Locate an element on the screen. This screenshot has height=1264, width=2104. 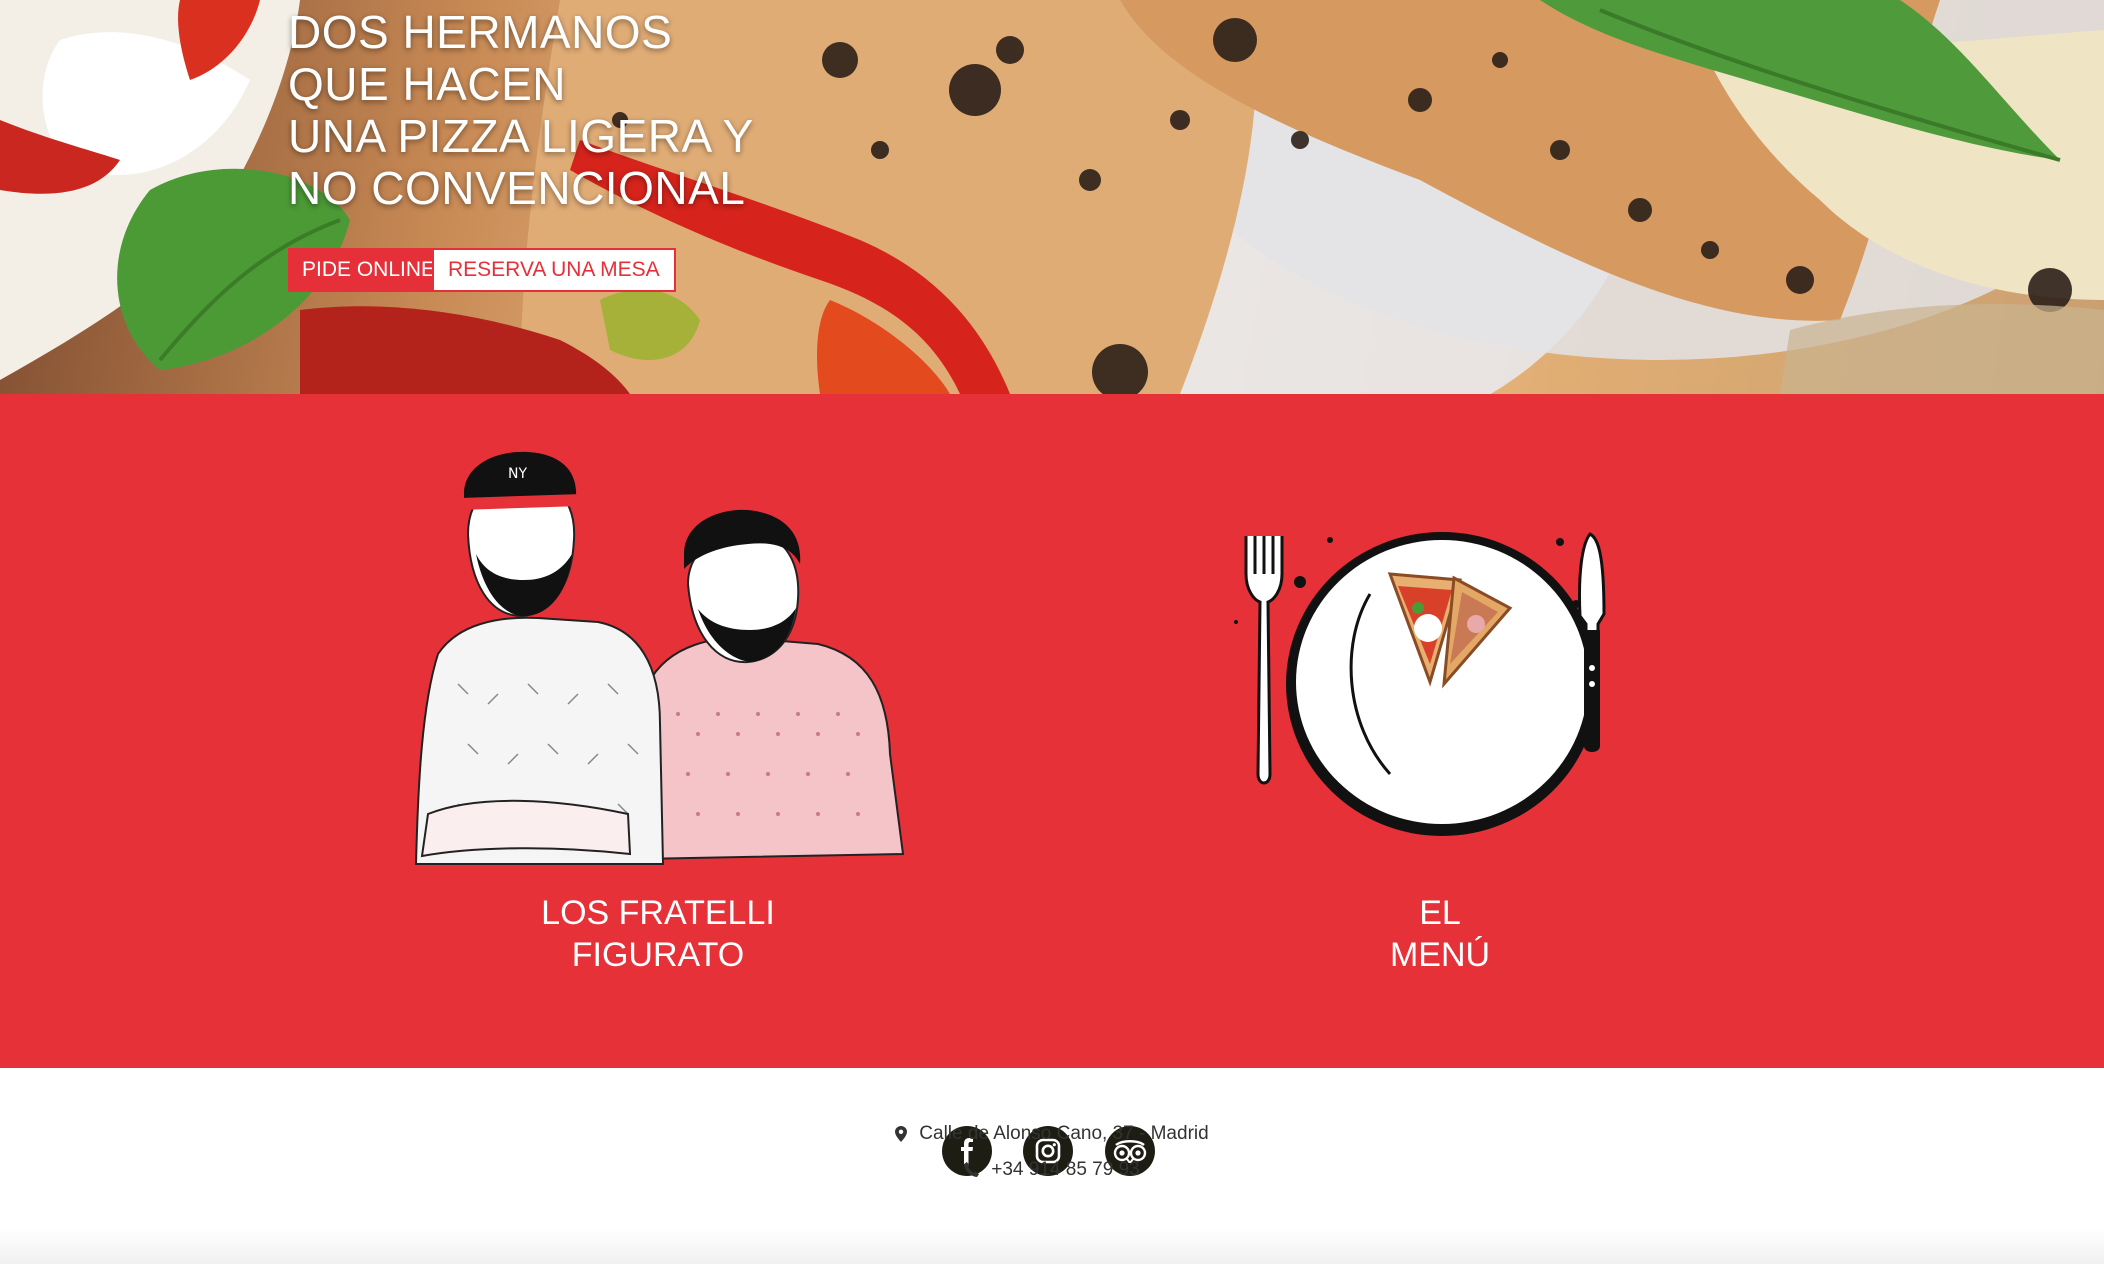
phone-line: +34 914 85 79 93 is located at coordinates (1052, 1170).